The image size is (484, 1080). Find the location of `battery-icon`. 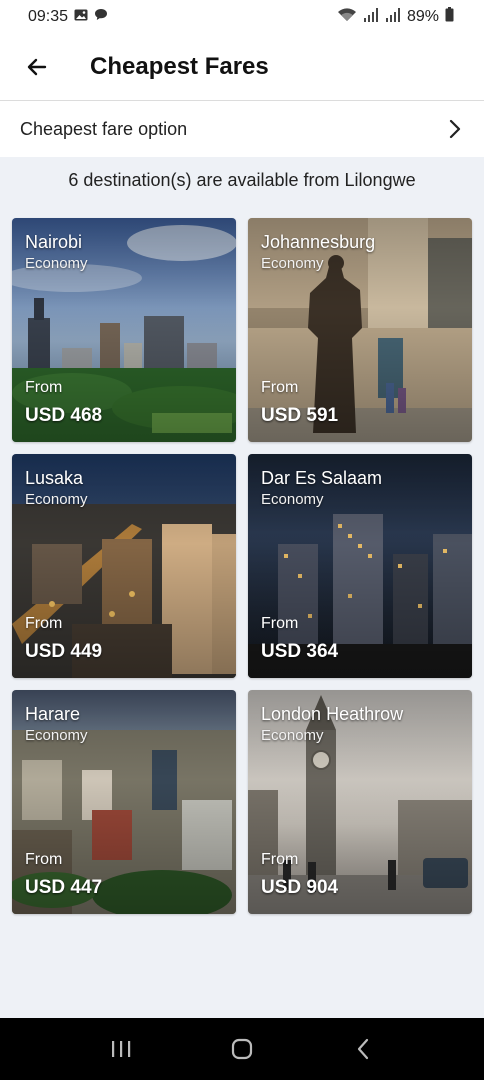

battery-icon is located at coordinates (449, 17).